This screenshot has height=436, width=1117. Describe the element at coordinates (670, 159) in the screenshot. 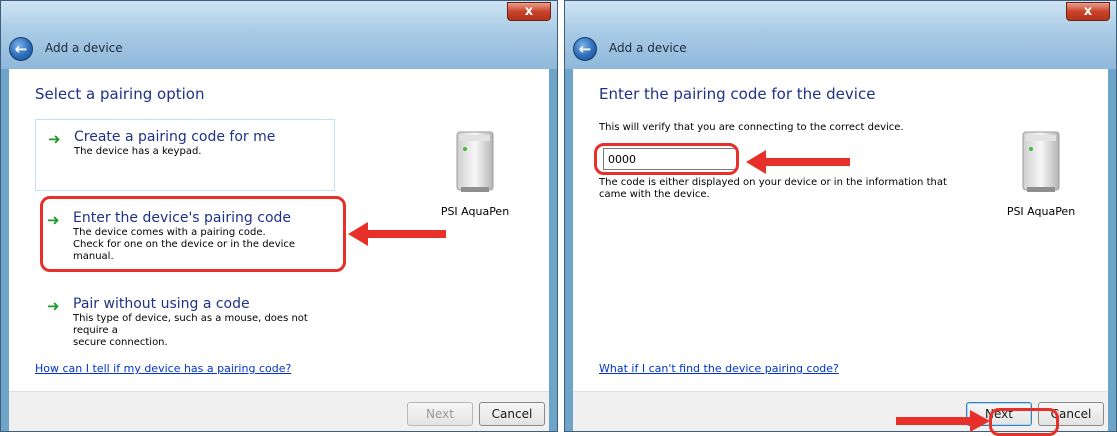

I see `pairing-code-input: 0000` at that location.